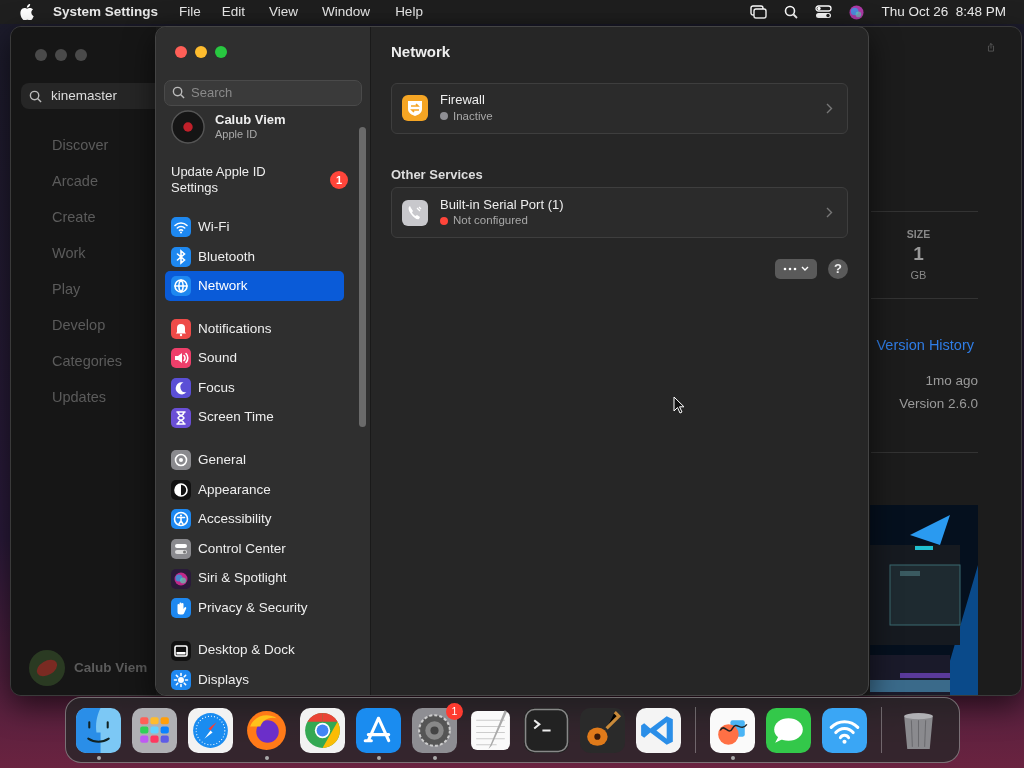 Image resolution: width=1024 pixels, height=768 pixels. What do you see at coordinates (237, 134) in the screenshot?
I see `account-subtitle: Apple ID` at bounding box center [237, 134].